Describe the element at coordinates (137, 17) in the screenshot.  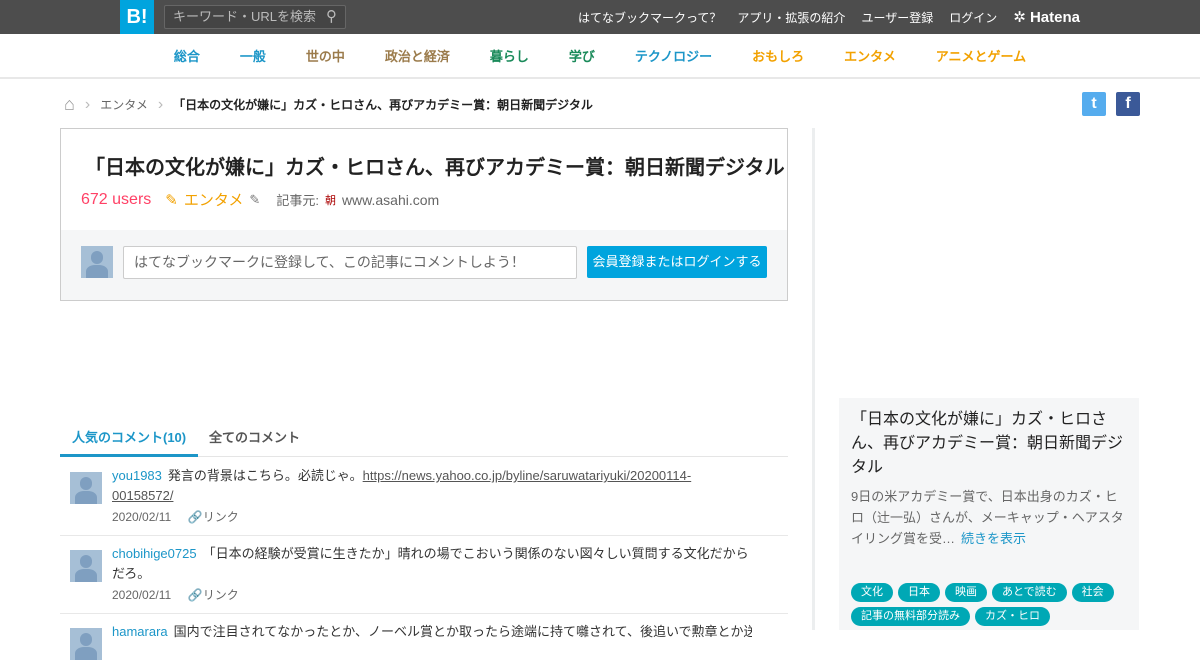
I see `hatena-bookmark-logo: B!` at that location.